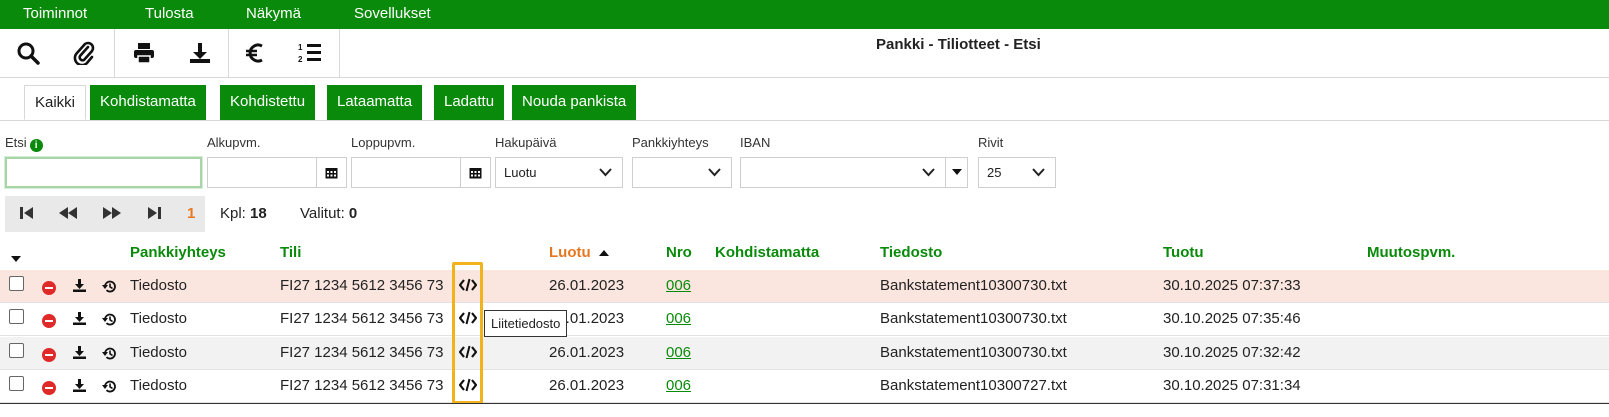 This screenshot has height=417, width=1609. What do you see at coordinates (603, 253) in the screenshot?
I see `sort-ascending-icon` at bounding box center [603, 253].